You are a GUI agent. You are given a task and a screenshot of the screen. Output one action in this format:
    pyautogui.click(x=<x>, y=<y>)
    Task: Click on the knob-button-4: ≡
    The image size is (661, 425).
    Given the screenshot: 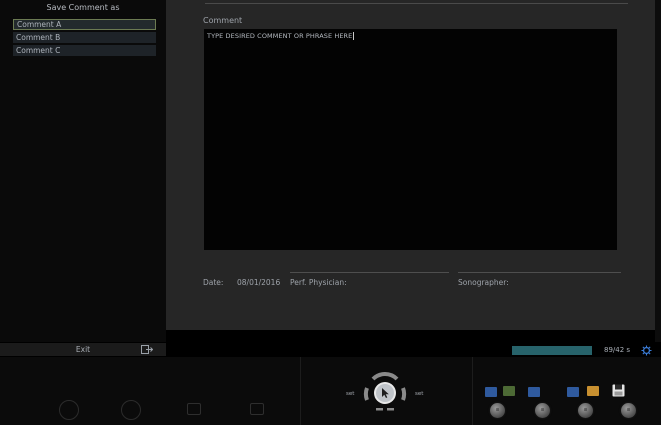 What is the action you would take?
    pyautogui.click(x=628, y=410)
    